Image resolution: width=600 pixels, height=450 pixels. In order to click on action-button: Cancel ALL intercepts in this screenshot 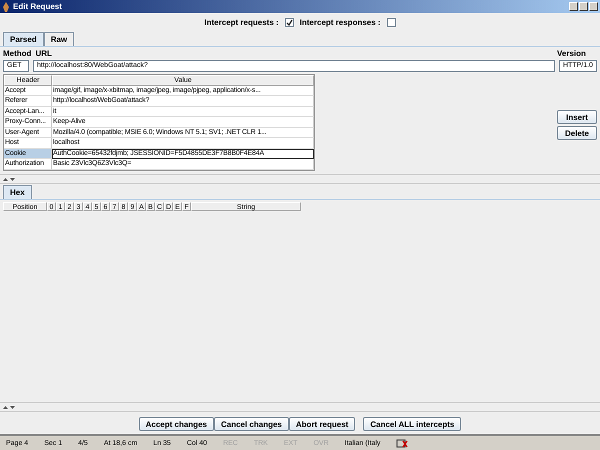, I will do `click(412, 424)`.